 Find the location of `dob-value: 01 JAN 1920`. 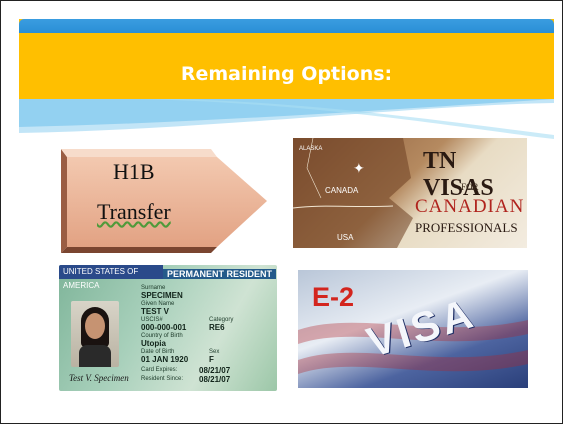

dob-value: 01 JAN 1920 is located at coordinates (165, 359).